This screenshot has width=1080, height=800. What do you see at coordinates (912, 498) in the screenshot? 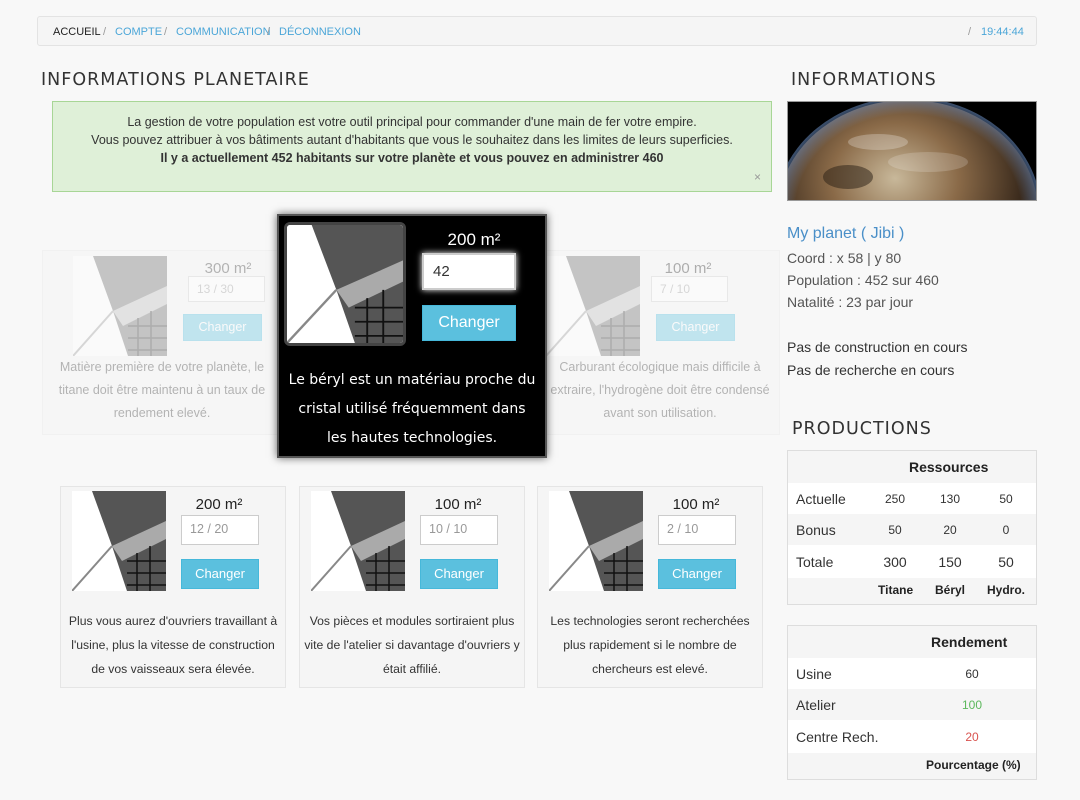
I see `table-row: Actuelle 250 130 50` at bounding box center [912, 498].